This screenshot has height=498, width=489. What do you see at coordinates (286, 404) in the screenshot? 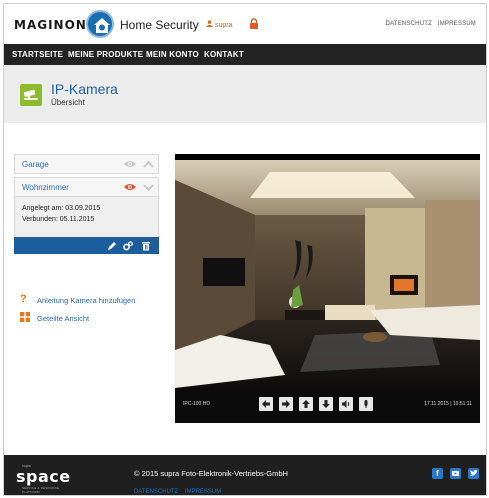
I see `arrow-right-icon` at bounding box center [286, 404].